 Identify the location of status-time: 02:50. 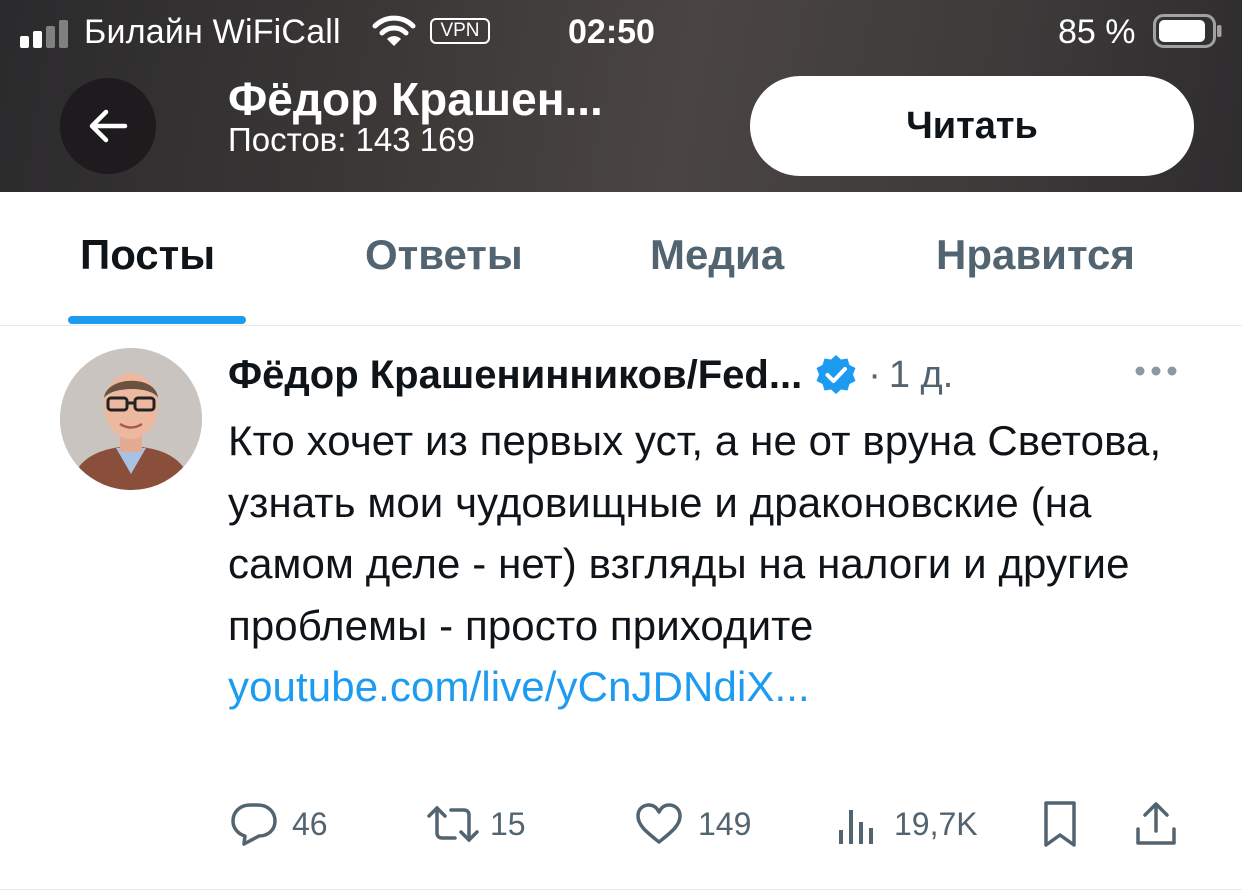
(611, 32).